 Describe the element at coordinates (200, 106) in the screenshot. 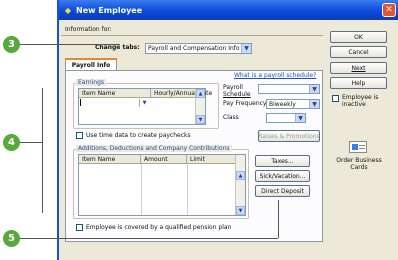

I see `earnings-scrollbar: ▲ ▼` at that location.